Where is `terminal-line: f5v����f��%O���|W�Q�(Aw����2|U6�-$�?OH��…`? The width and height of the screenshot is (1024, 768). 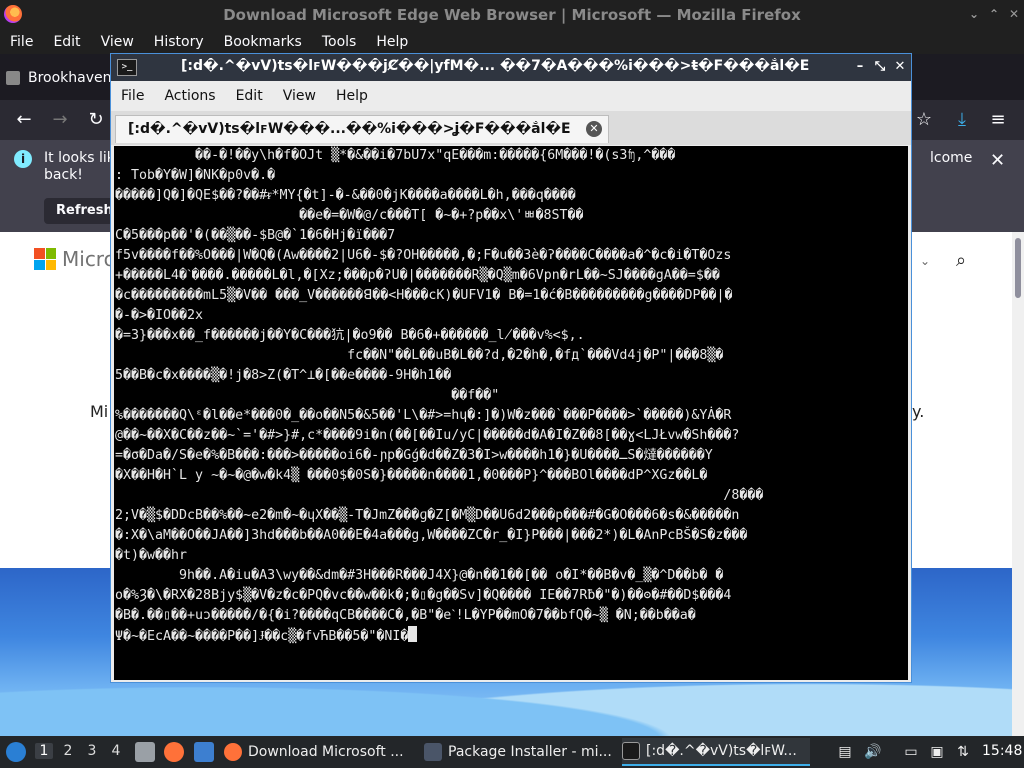 terminal-line: f5v����f��%O���|W�Q�(Aw����2|U6�-$�?OH��… is located at coordinates (423, 255).